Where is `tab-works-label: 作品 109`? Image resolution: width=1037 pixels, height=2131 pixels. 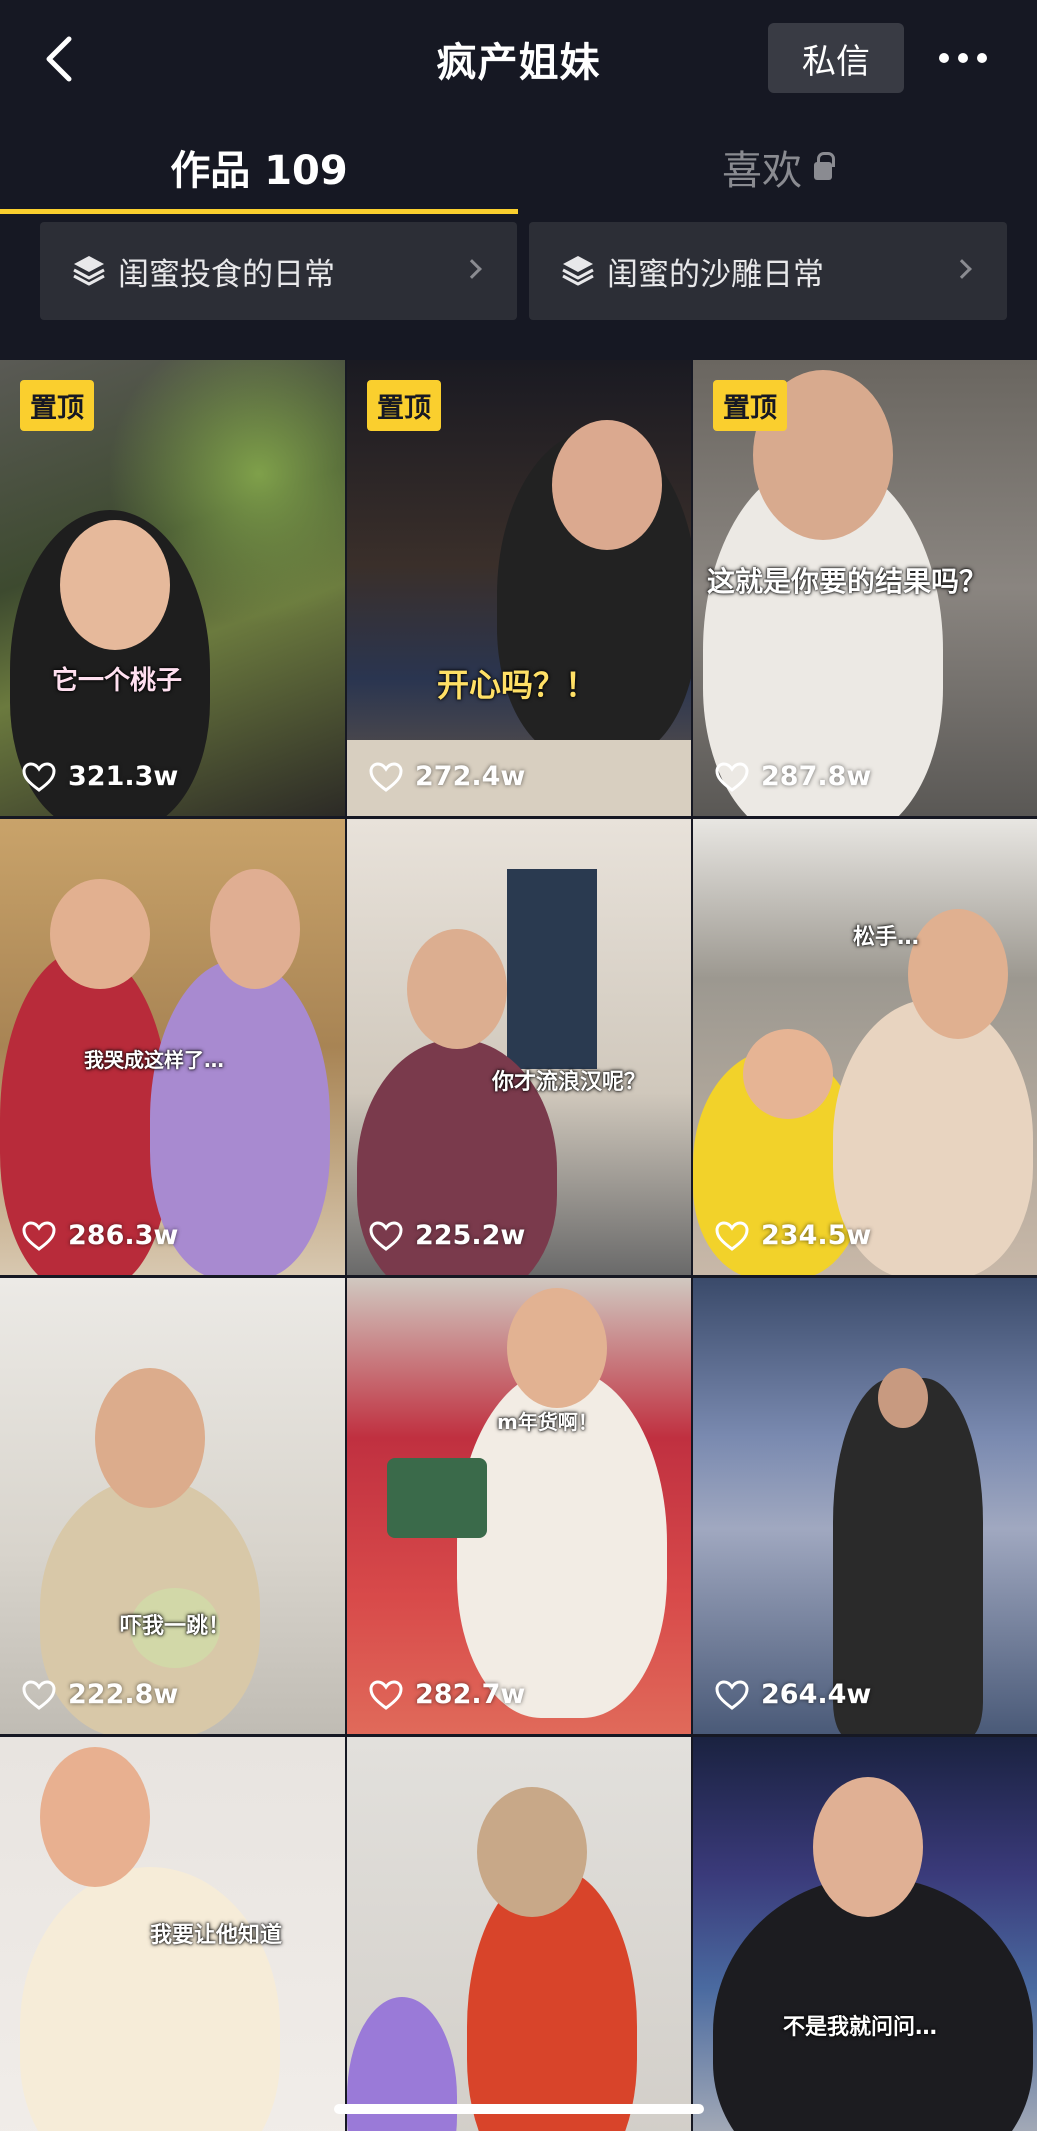 tab-works-label: 作品 109 is located at coordinates (259, 171).